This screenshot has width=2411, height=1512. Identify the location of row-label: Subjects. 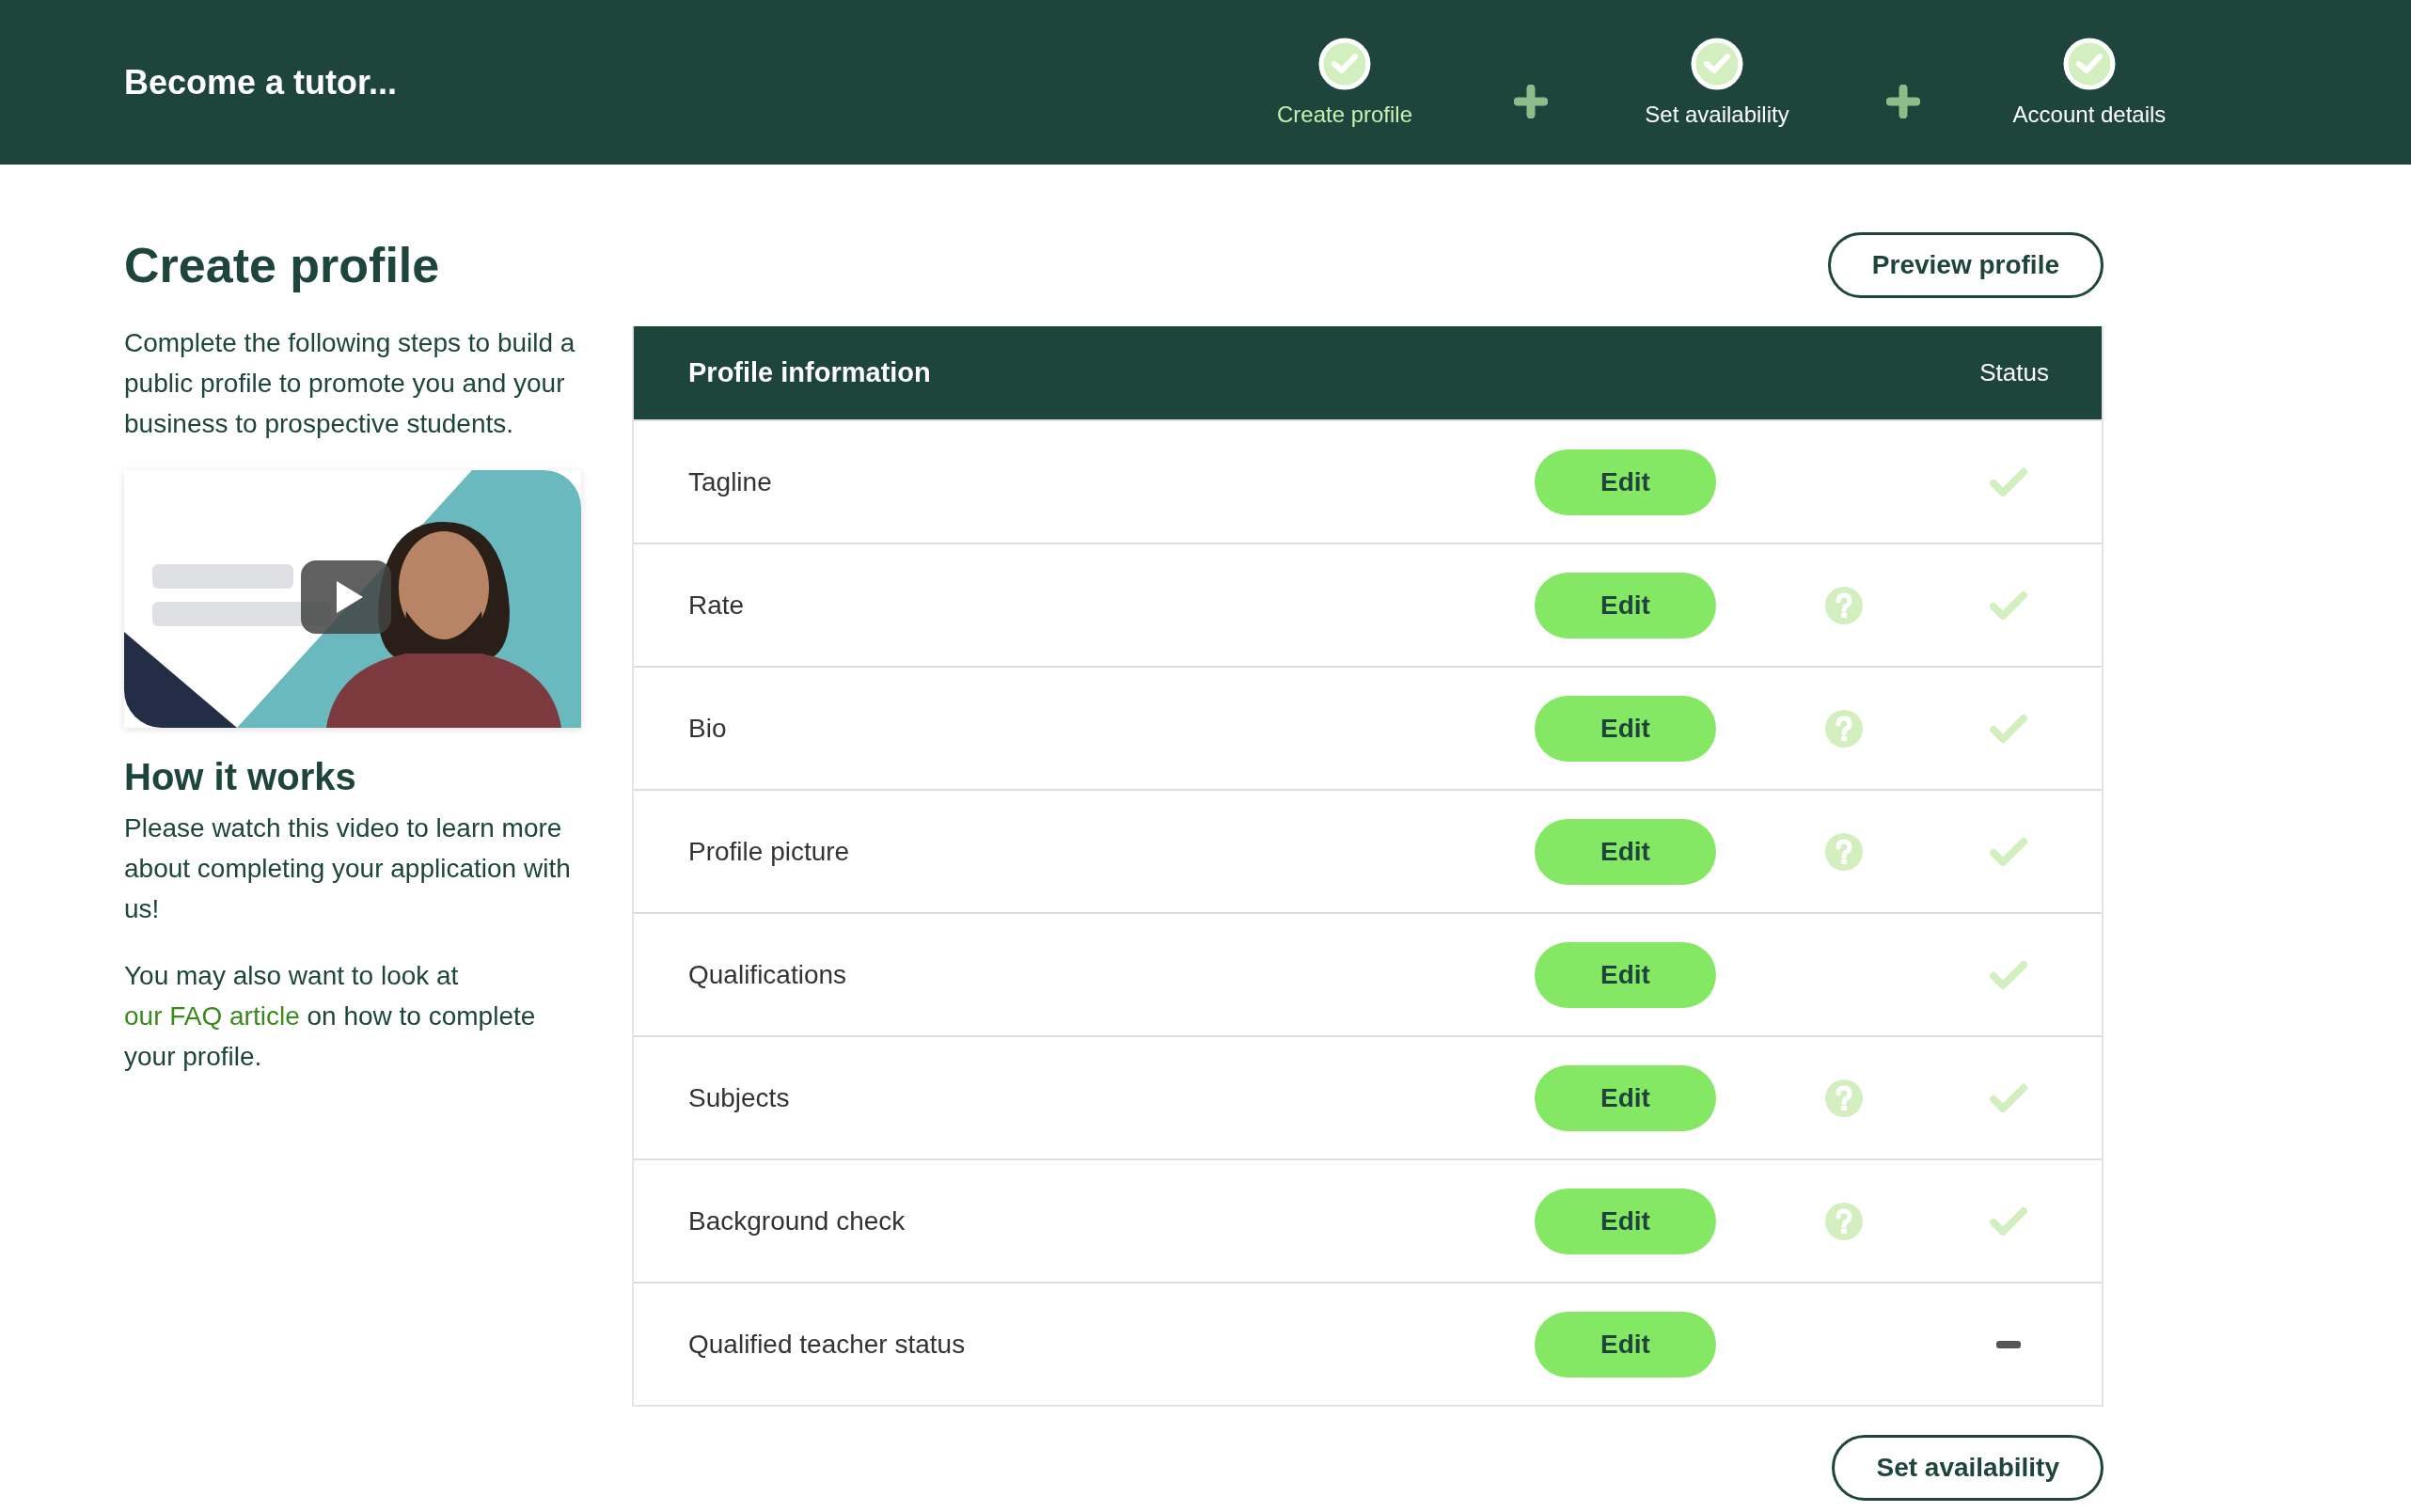
(739, 1098).